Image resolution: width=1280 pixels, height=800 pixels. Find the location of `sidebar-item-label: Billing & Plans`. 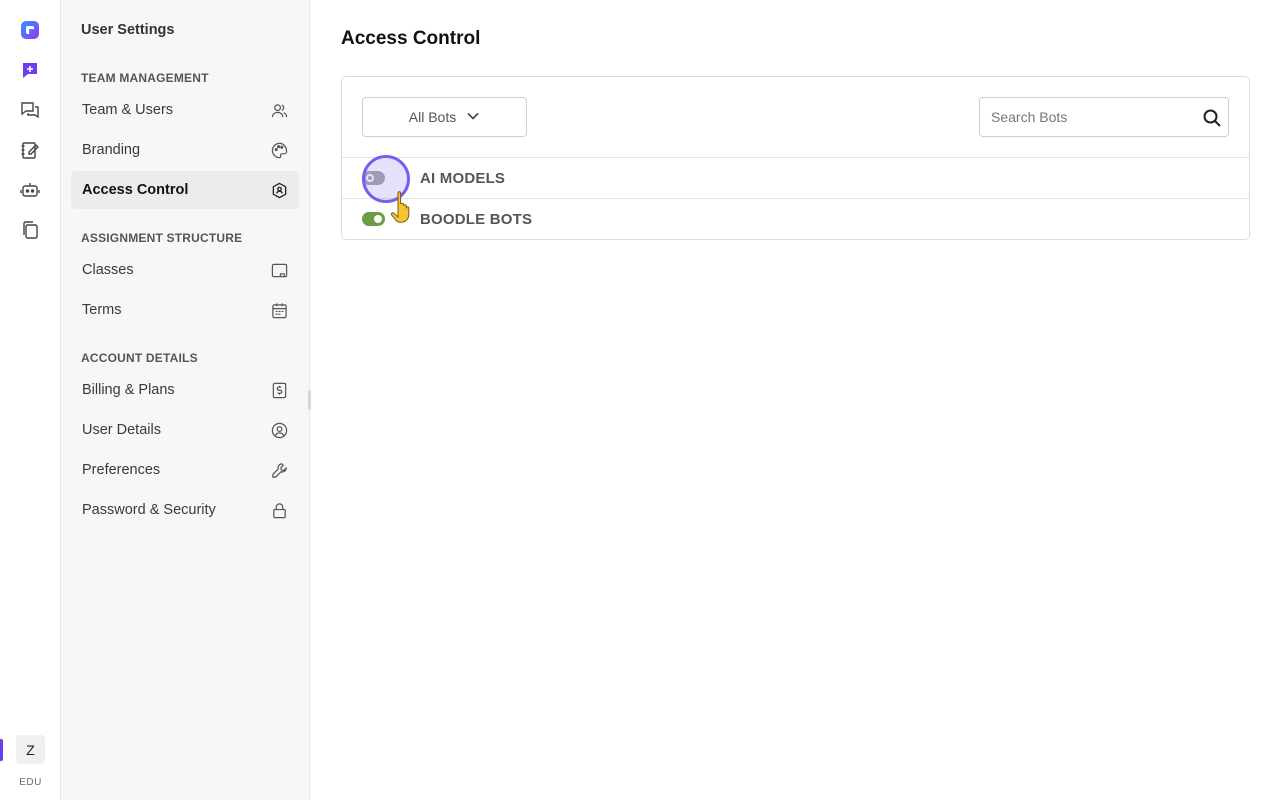

sidebar-item-label: Billing & Plans is located at coordinates (128, 390).